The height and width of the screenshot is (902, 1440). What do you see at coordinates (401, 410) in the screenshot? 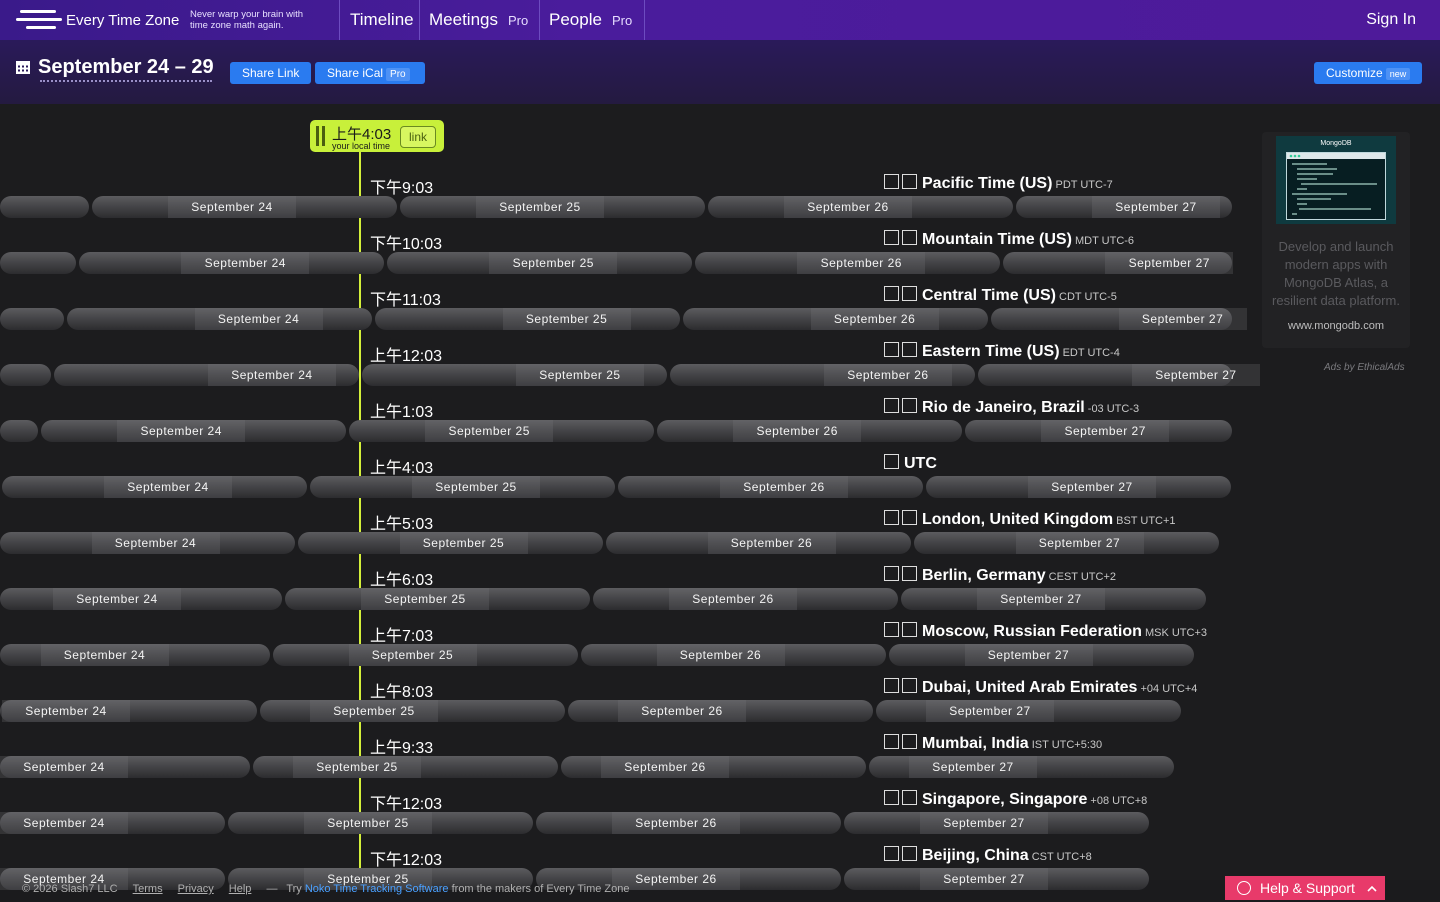
I see `zone-time: 上午1:03` at bounding box center [401, 410].